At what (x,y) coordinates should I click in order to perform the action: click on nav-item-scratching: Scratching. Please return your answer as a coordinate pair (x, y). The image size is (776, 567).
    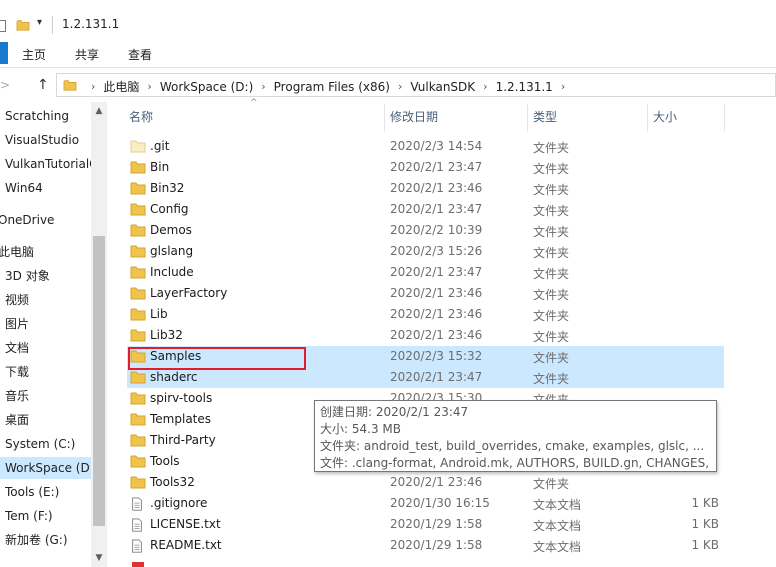
    Looking at the image, I should click on (48, 116).